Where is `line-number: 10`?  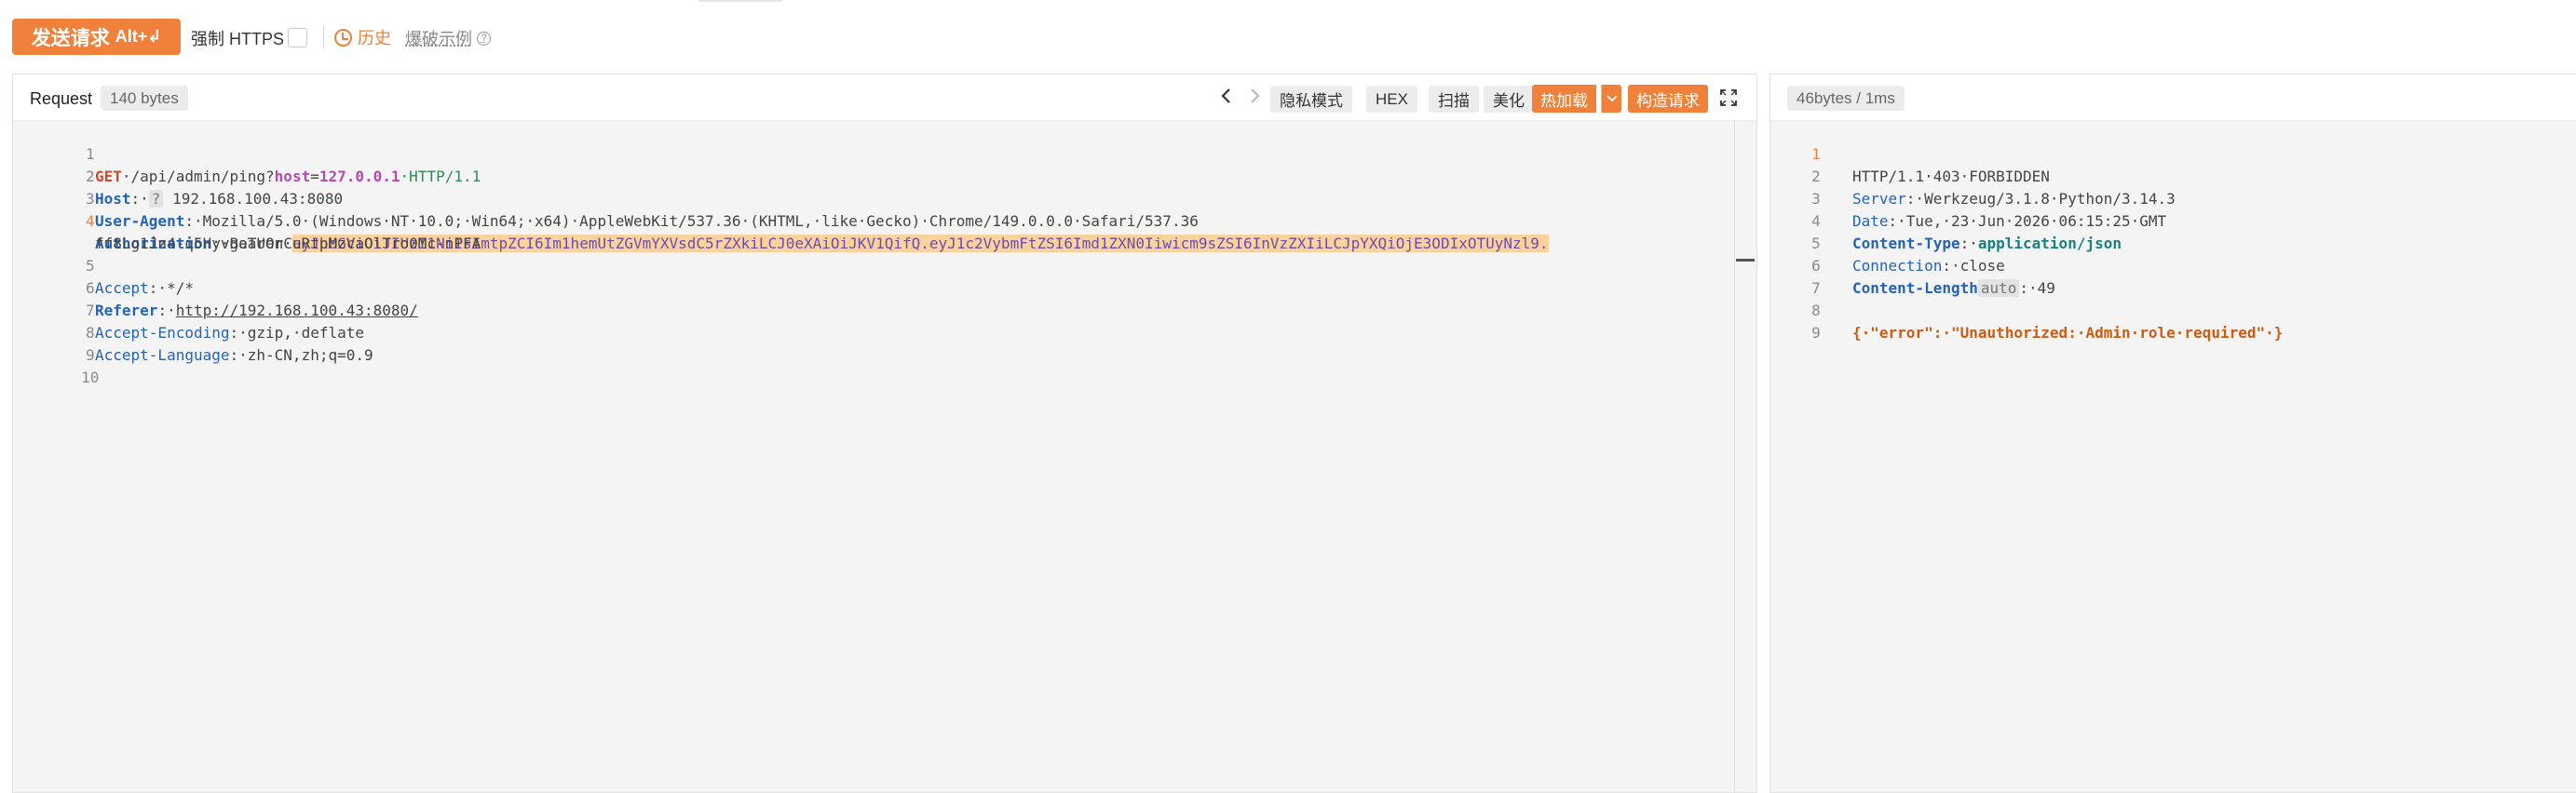
line-number: 10 is located at coordinates (90, 378).